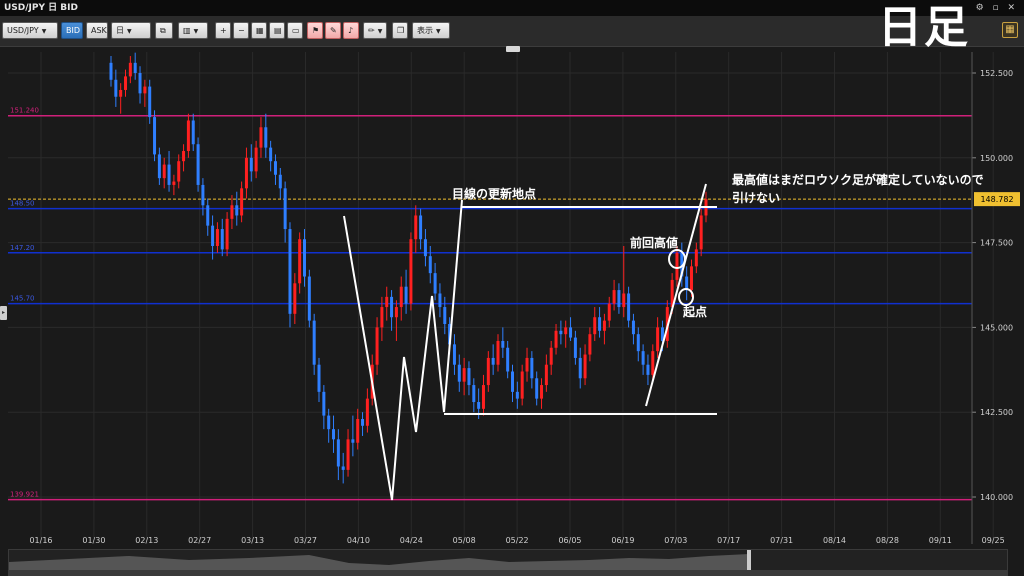  I want to click on copy-icon: ❐, so click(400, 30).